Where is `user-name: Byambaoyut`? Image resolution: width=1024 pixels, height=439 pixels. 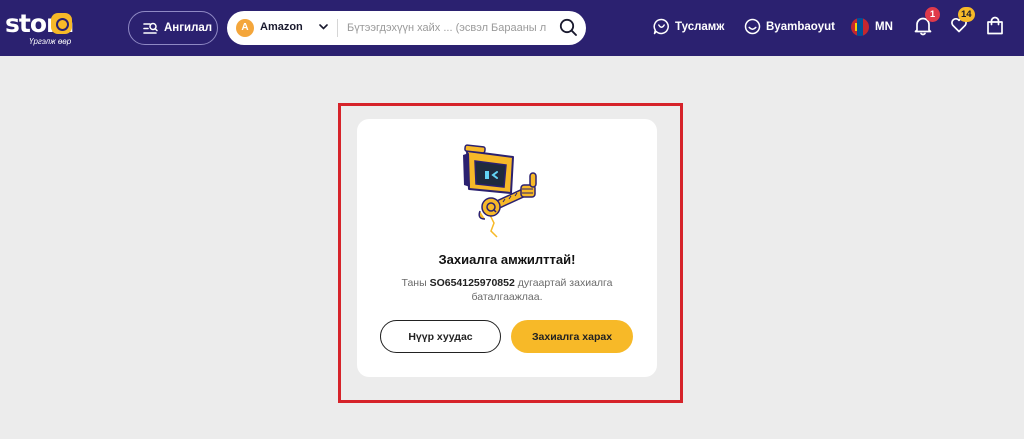 user-name: Byambaoyut is located at coordinates (801, 26).